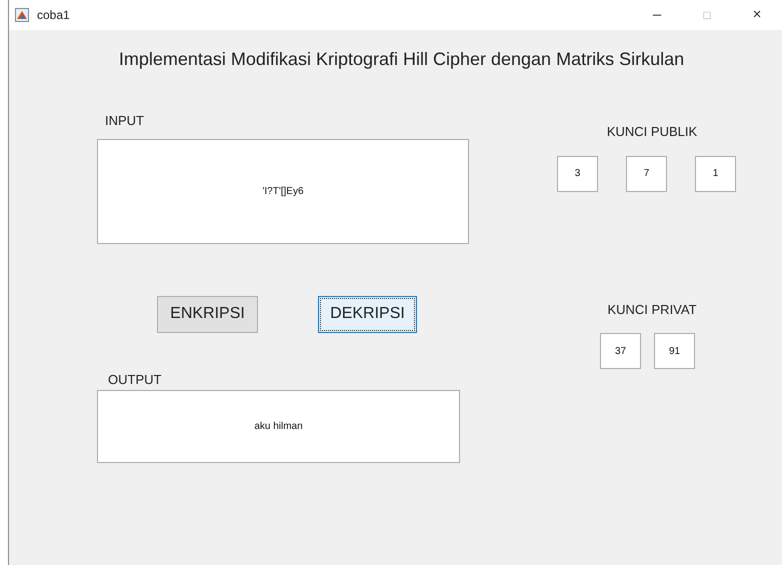 The height and width of the screenshot is (565, 782). Describe the element at coordinates (135, 379) in the screenshot. I see `output-label: OUTPUT` at that location.